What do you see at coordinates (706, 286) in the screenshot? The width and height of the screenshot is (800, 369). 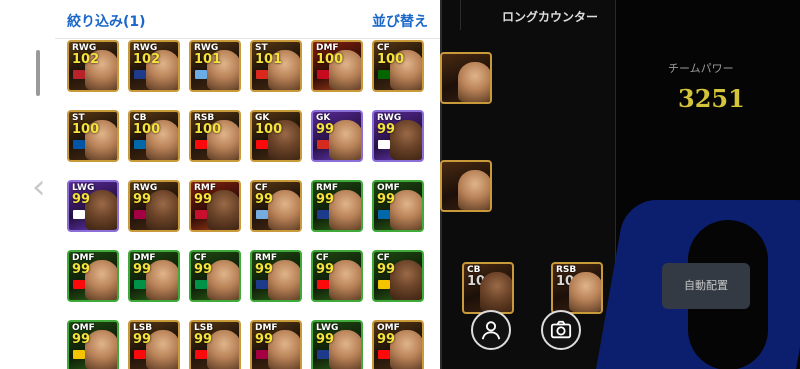 I see `auto-arrange-button: 自動配置` at bounding box center [706, 286].